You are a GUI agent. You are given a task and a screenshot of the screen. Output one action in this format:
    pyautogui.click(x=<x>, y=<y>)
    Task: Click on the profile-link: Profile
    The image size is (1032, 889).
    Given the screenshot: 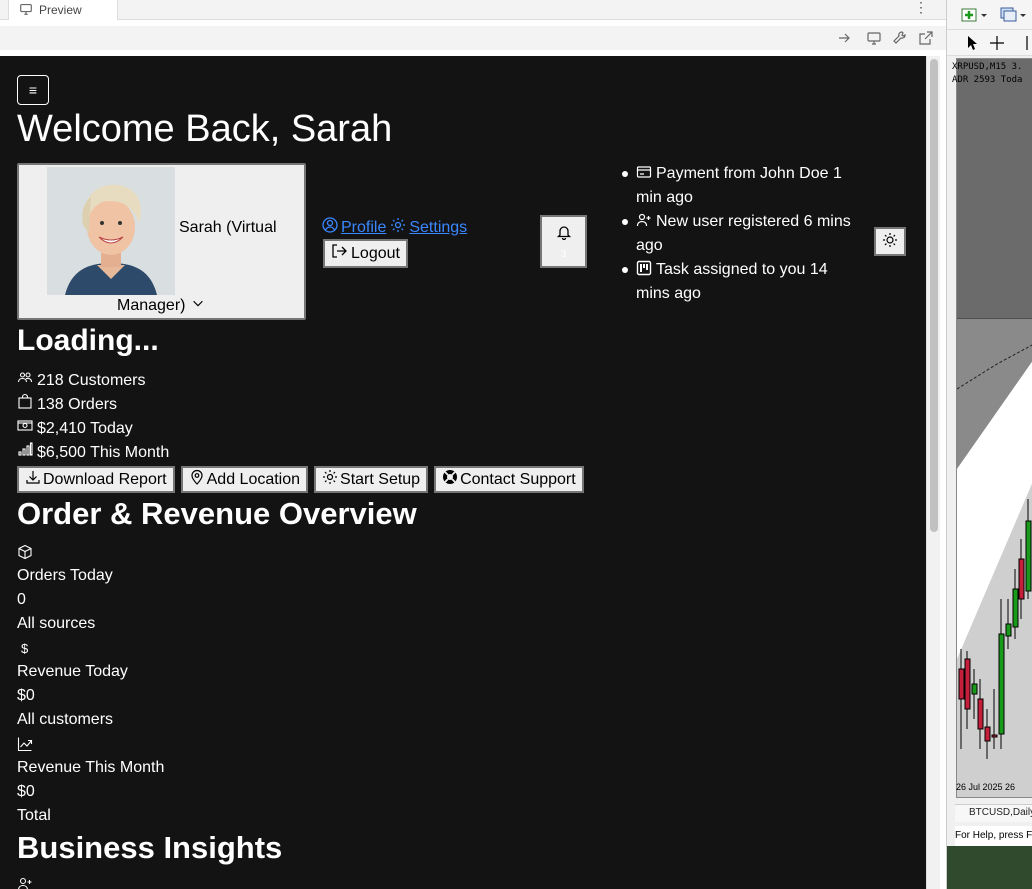 What is the action you would take?
    pyautogui.click(x=354, y=227)
    